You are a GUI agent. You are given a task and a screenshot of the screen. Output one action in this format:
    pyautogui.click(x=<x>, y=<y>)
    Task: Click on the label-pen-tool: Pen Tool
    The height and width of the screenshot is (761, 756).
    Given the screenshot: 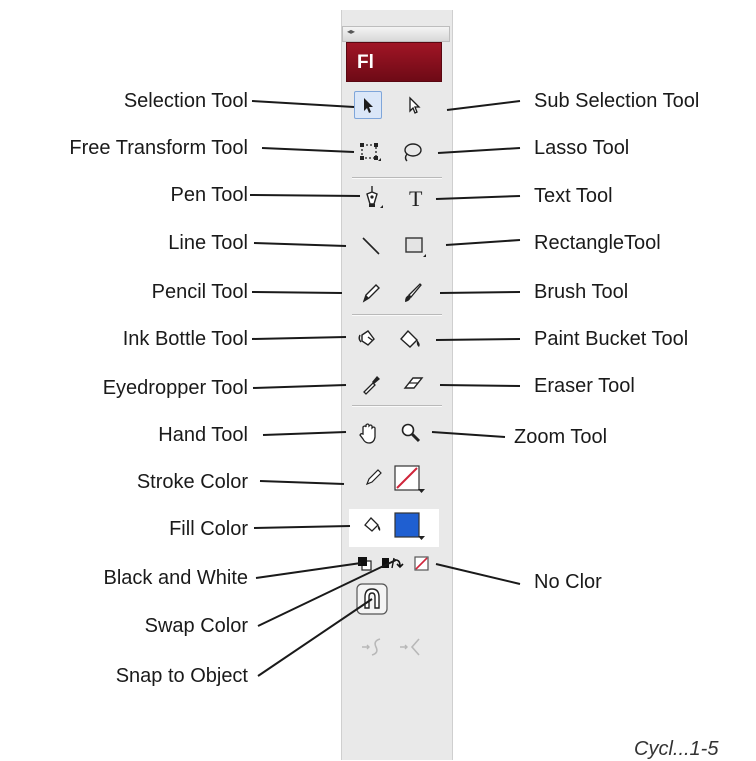 What is the action you would take?
    pyautogui.click(x=209, y=195)
    